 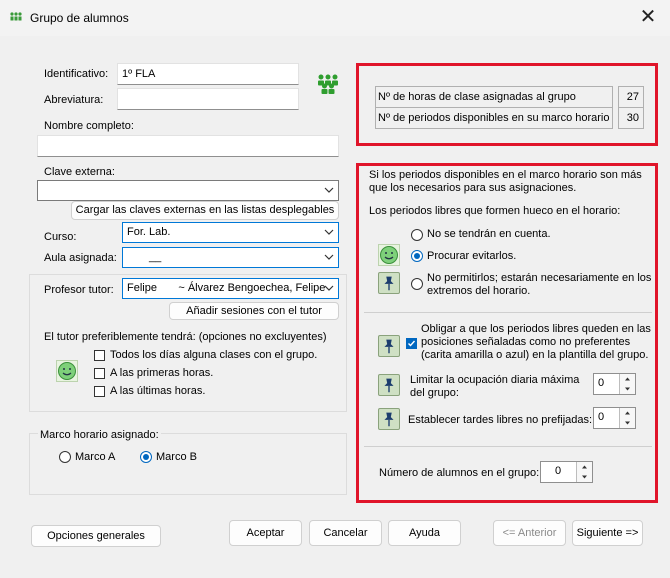 What do you see at coordinates (500, 420) in the screenshot?
I see `tardes-label: Establecer tardes libres no prefijadas:` at bounding box center [500, 420].